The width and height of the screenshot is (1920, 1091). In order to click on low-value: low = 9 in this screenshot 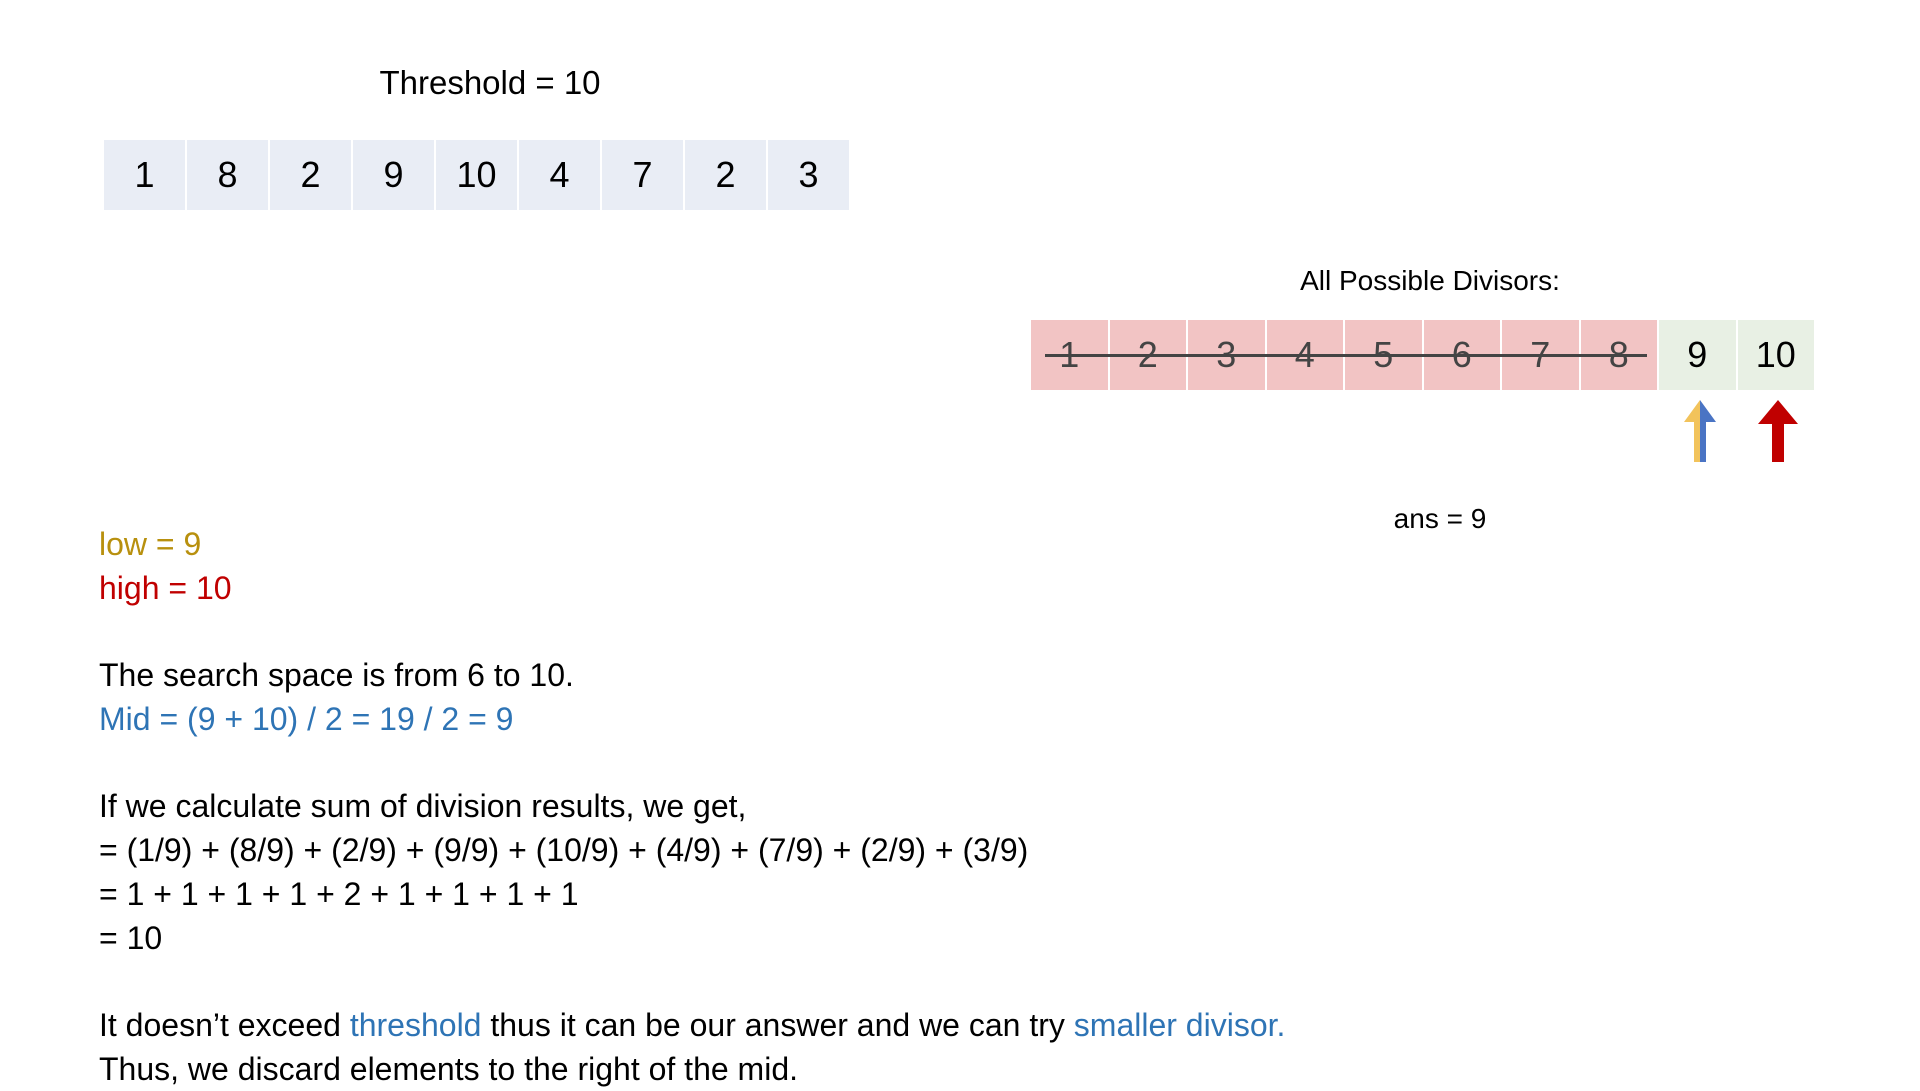, I will do `click(150, 544)`.